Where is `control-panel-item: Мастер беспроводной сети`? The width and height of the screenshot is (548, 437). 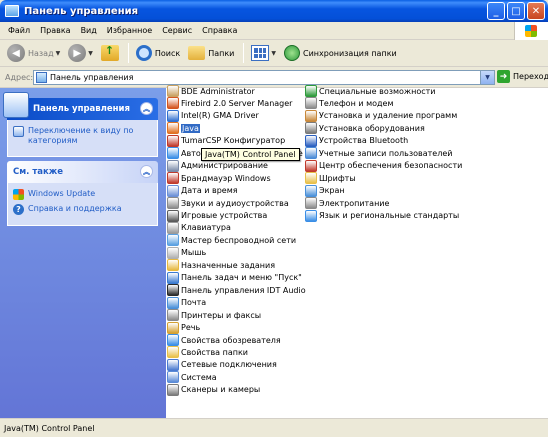
control-panel-item: Мастер беспроводной сети is located at coordinates (232, 240).